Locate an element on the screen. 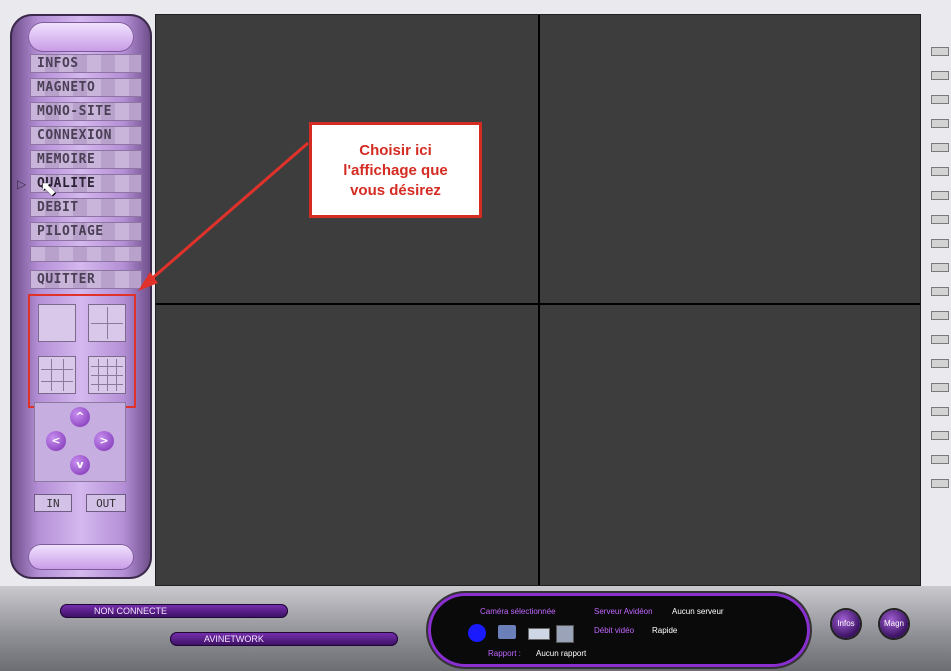  rapport-label: Rapport : is located at coordinates (504, 653).